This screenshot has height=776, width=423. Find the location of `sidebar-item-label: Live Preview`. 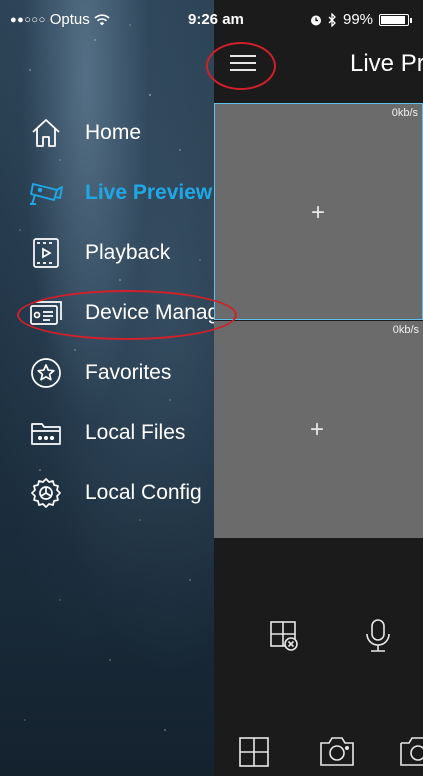

sidebar-item-label: Live Preview is located at coordinates (149, 192).